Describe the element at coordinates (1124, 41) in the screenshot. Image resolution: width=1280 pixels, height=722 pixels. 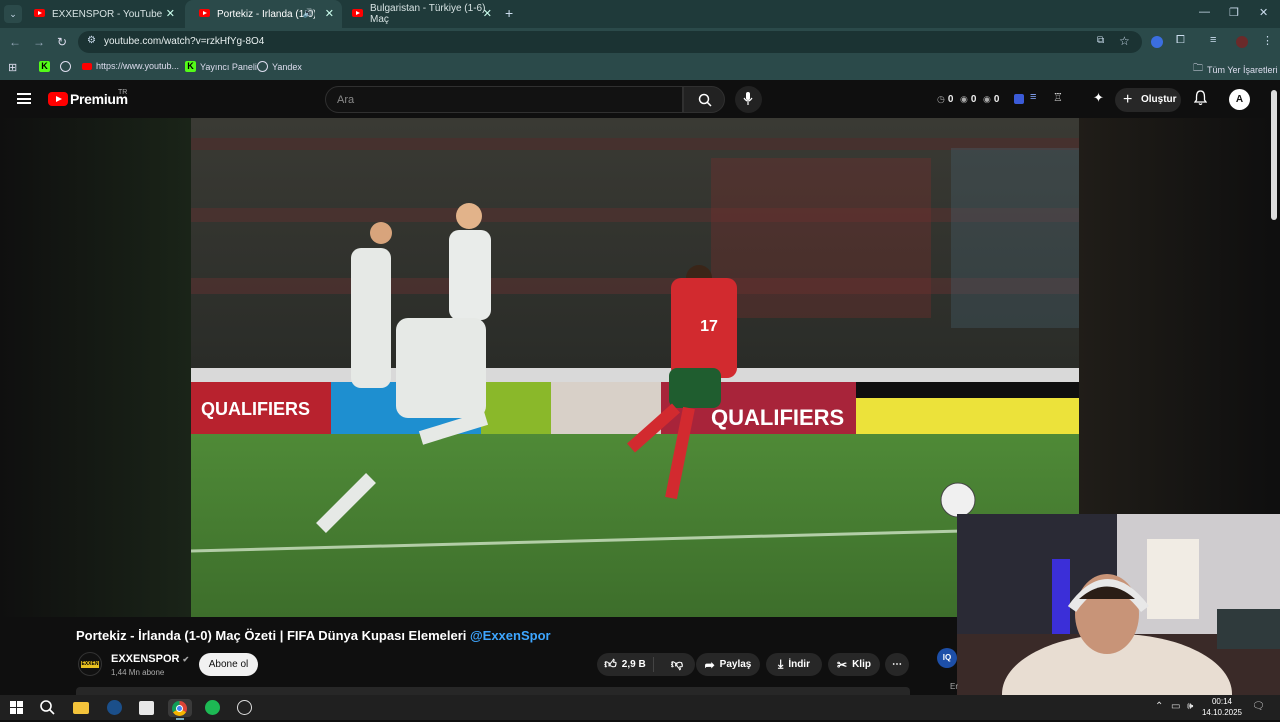
I see `bookmark-star-icon: ☆` at that location.